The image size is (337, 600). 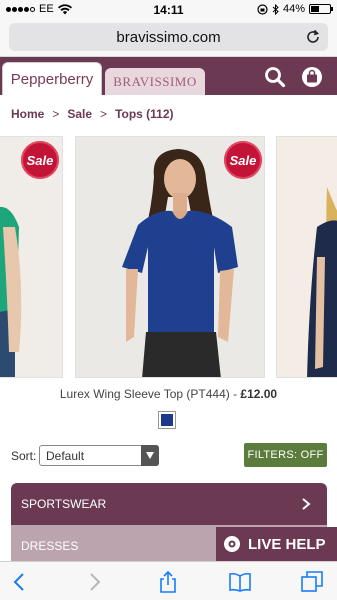 What do you see at coordinates (64, 504) in the screenshot?
I see `category-label: SPORTSWEAR` at bounding box center [64, 504].